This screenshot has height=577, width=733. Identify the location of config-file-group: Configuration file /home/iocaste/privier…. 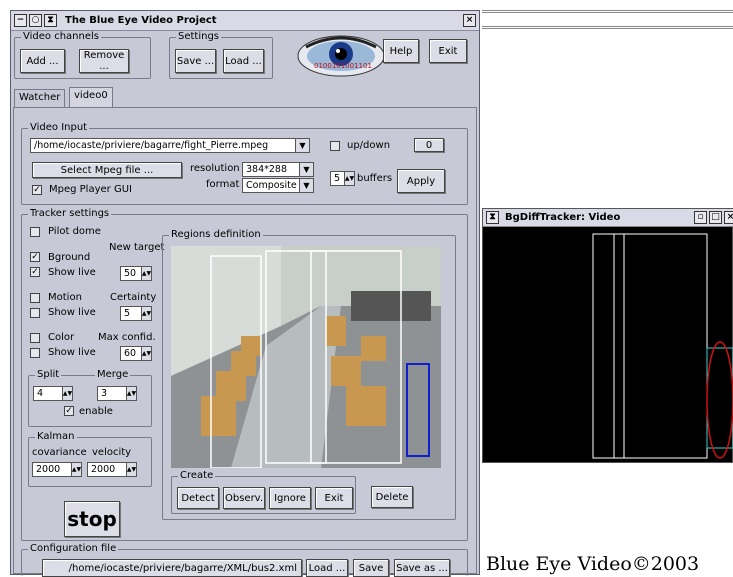
(244, 560).